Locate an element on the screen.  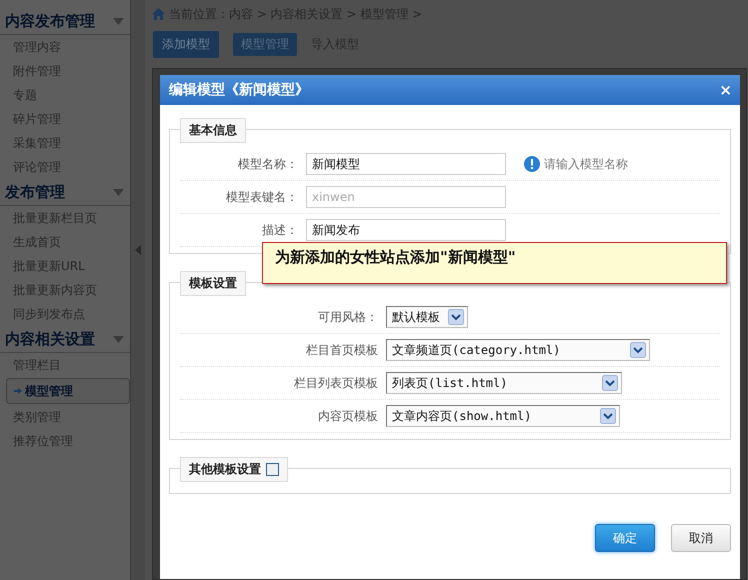
field-label: 栏目列表页模板 is located at coordinates (336, 383).